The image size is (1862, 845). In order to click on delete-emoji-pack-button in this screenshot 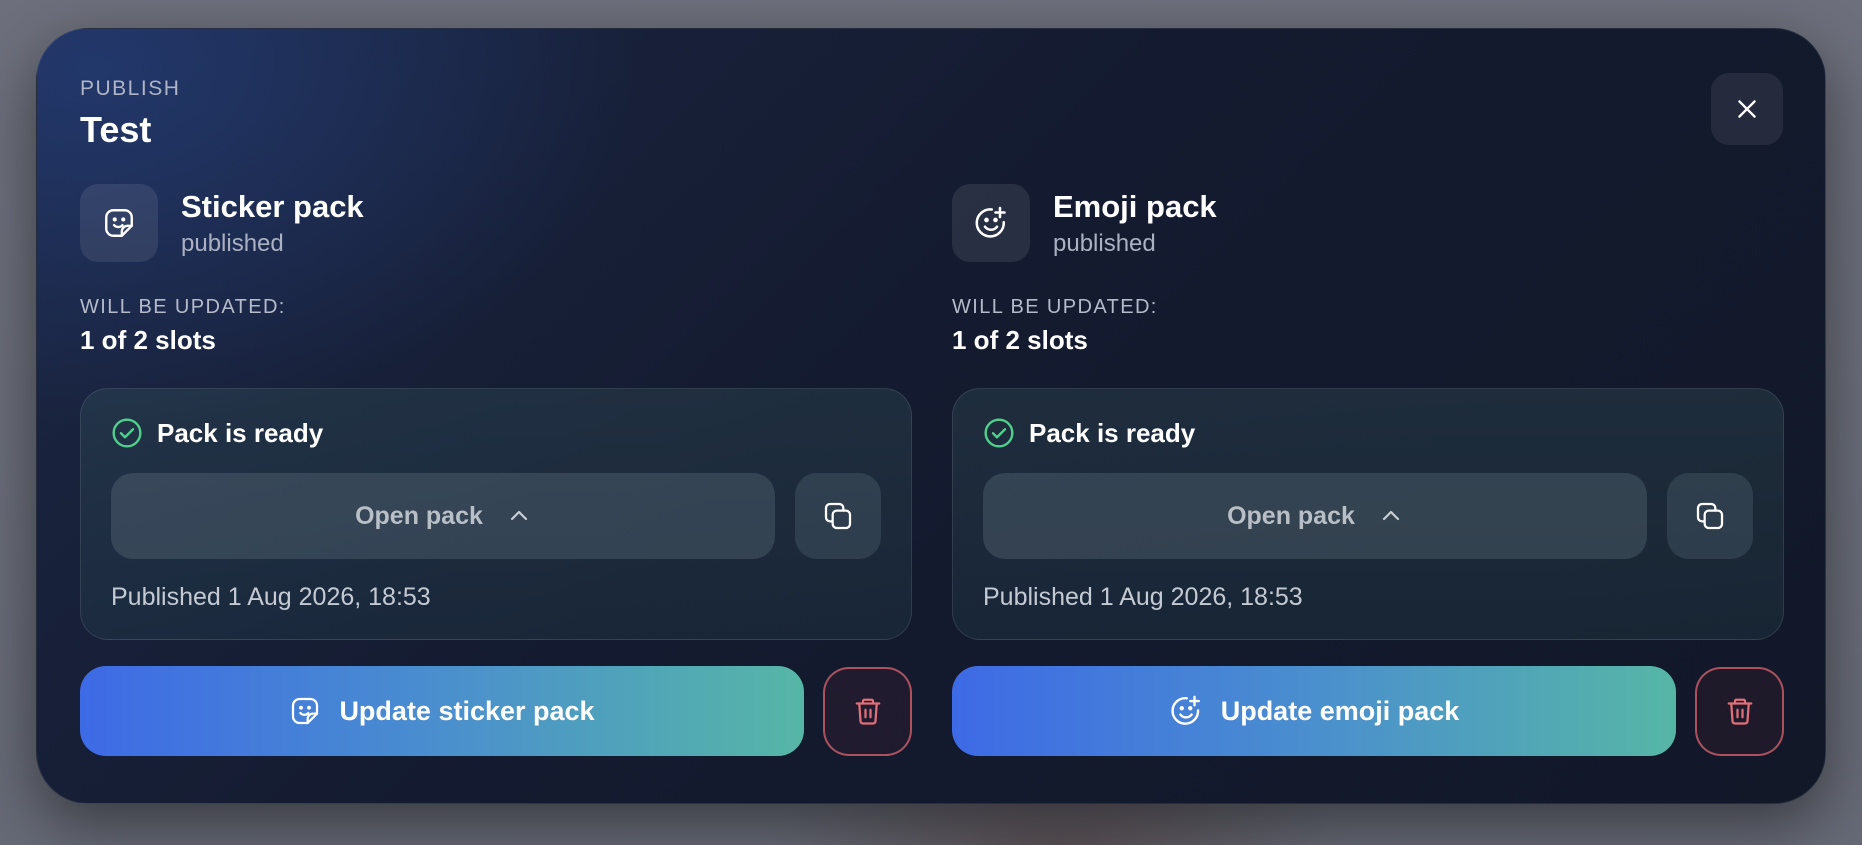, I will do `click(1739, 711)`.